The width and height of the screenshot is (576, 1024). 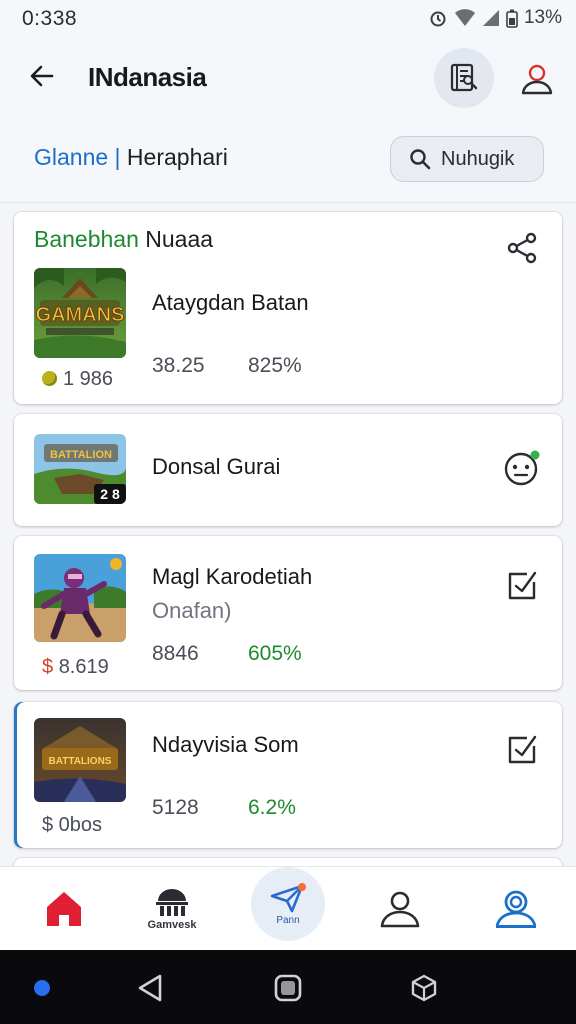 I want to click on game-thumbnail: GAMANS, so click(x=80, y=313).